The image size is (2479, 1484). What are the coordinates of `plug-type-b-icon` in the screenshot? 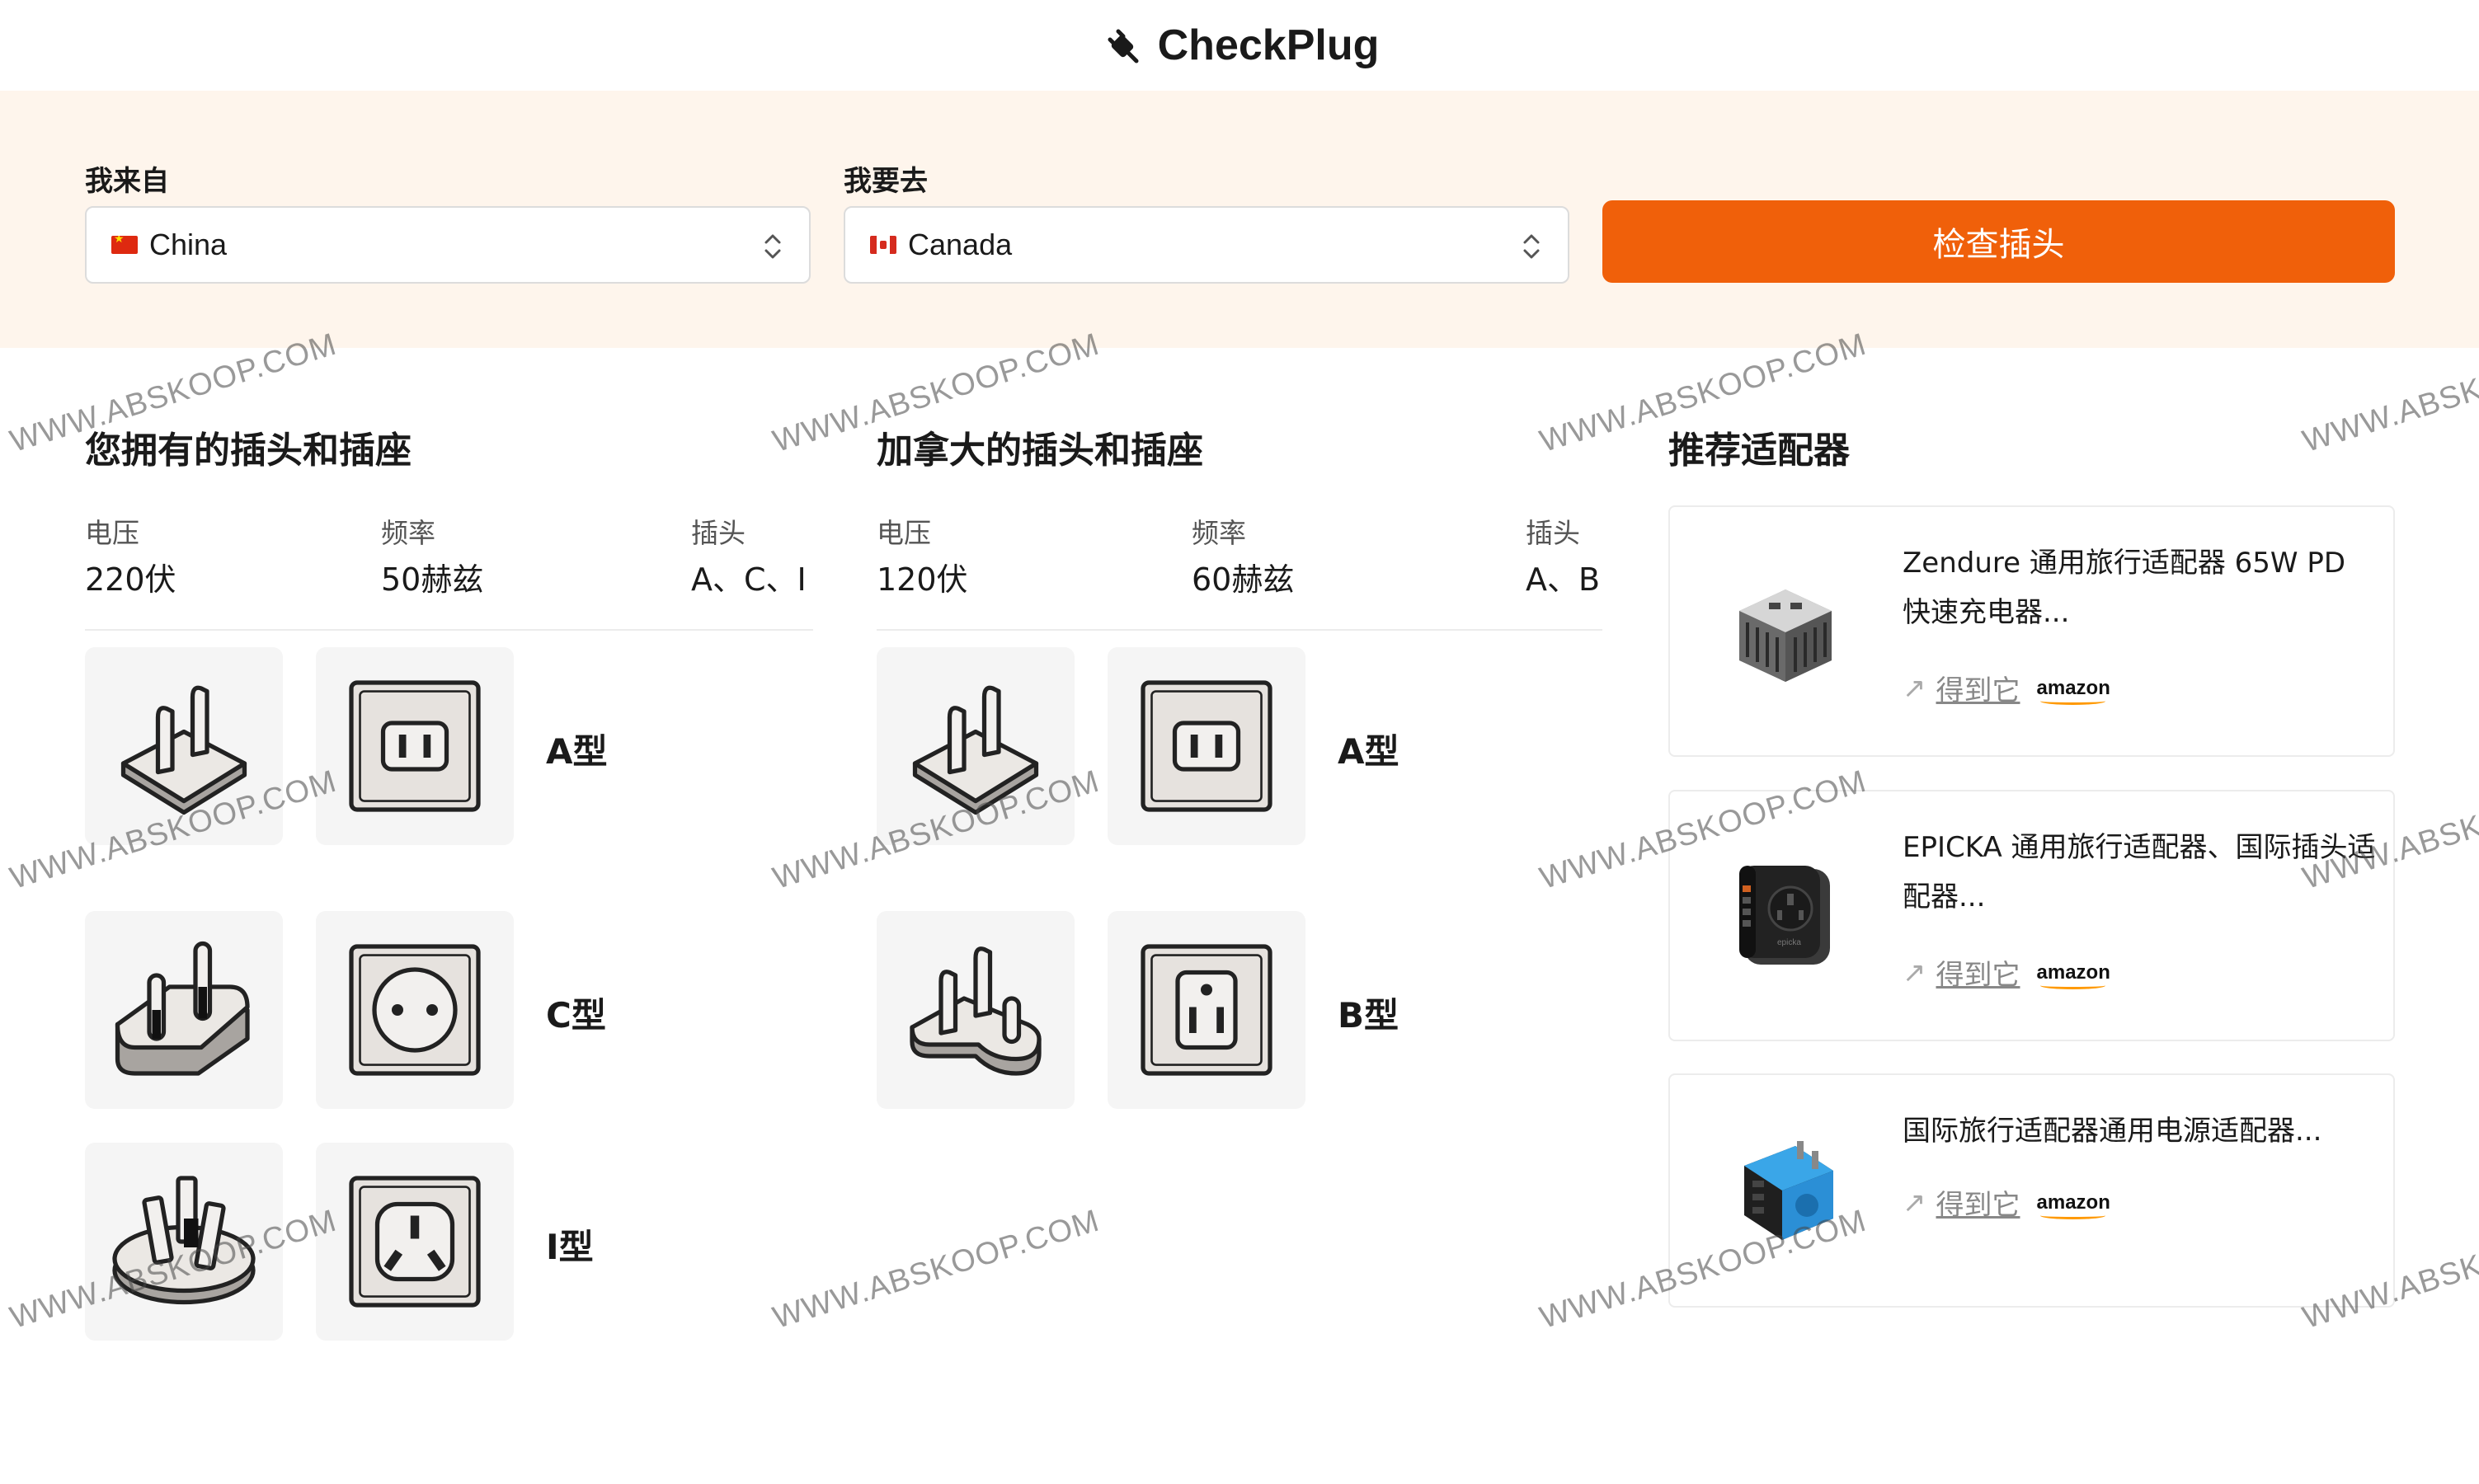 It's located at (976, 1011).